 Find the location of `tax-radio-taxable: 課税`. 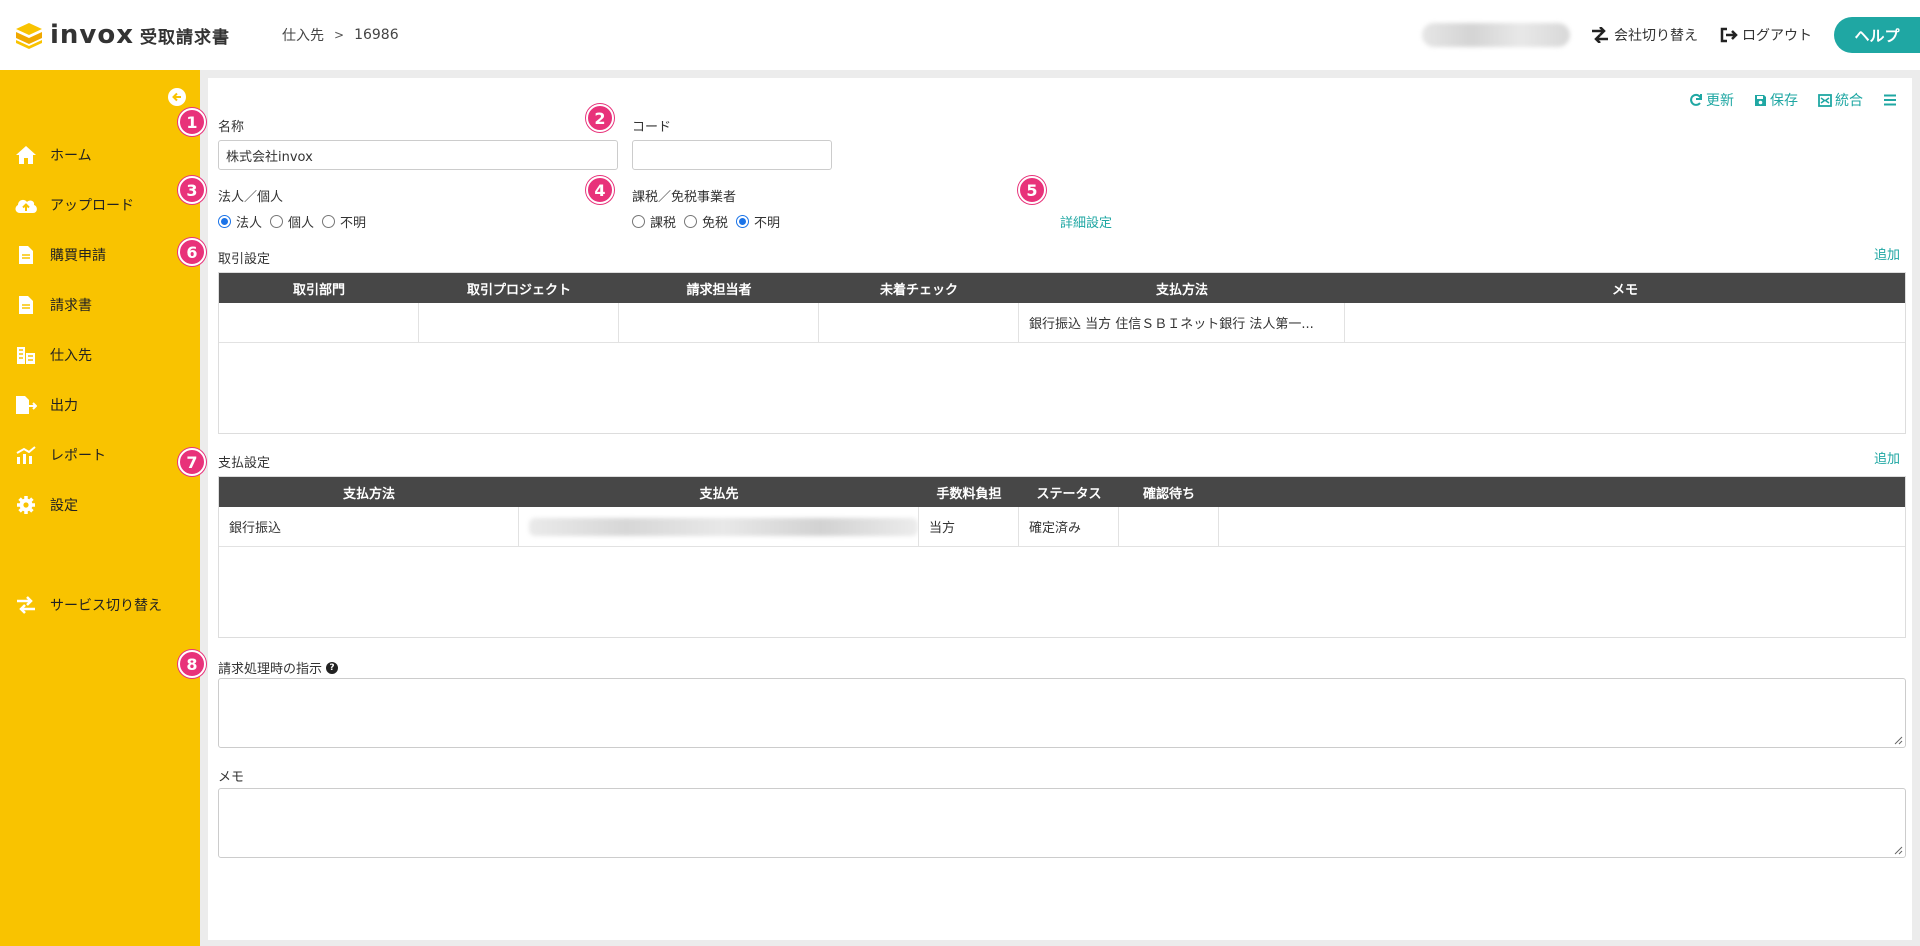

tax-radio-taxable: 課税 is located at coordinates (654, 221).